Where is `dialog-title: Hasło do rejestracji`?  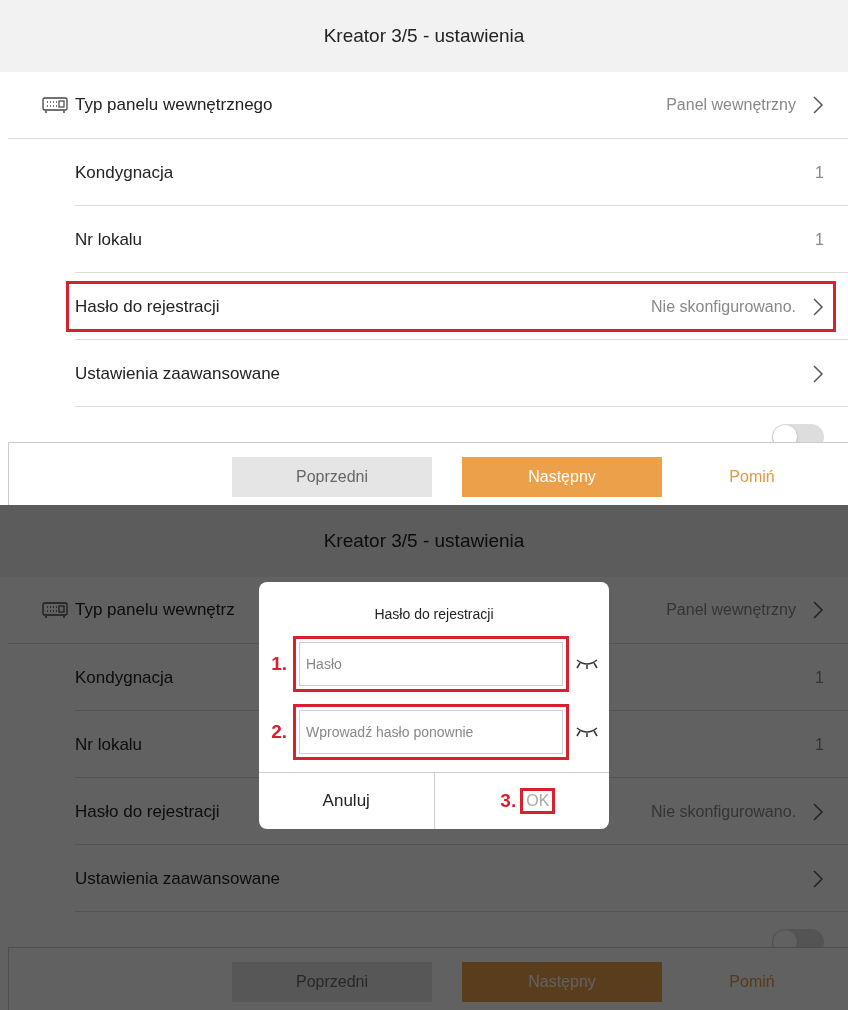 dialog-title: Hasło do rejestracji is located at coordinates (434, 614).